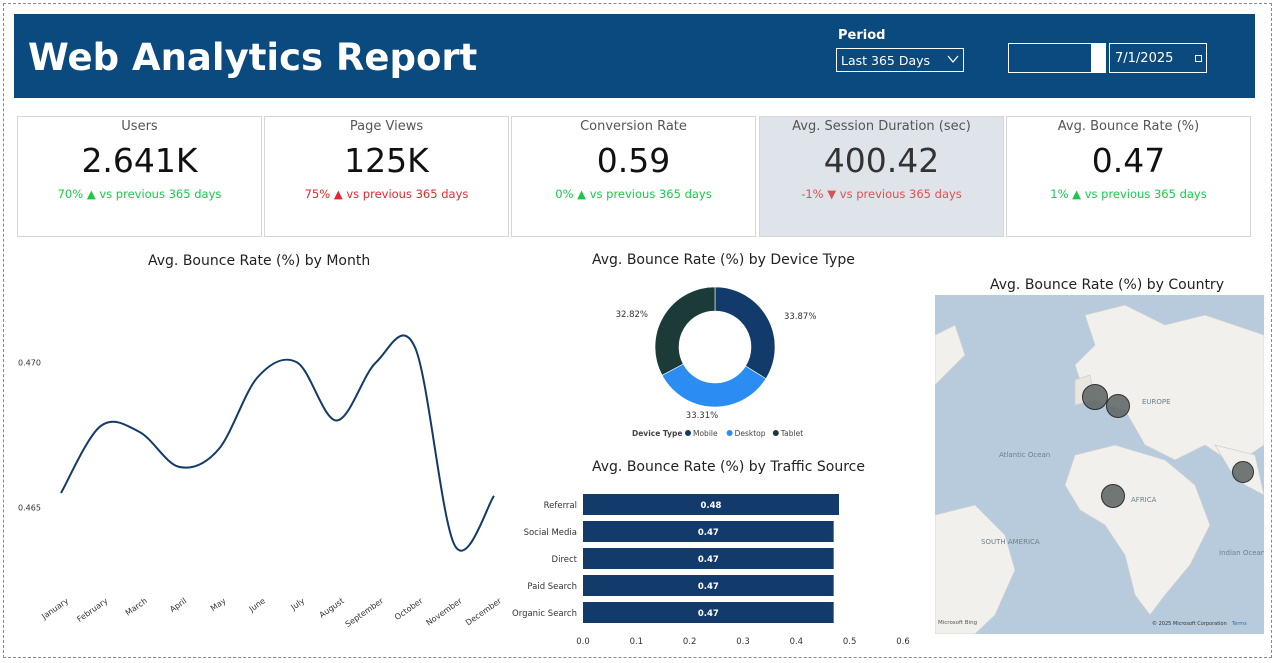  What do you see at coordinates (881, 126) in the screenshot?
I see `kpi-label: Avg. Session Duration (sec)` at bounding box center [881, 126].